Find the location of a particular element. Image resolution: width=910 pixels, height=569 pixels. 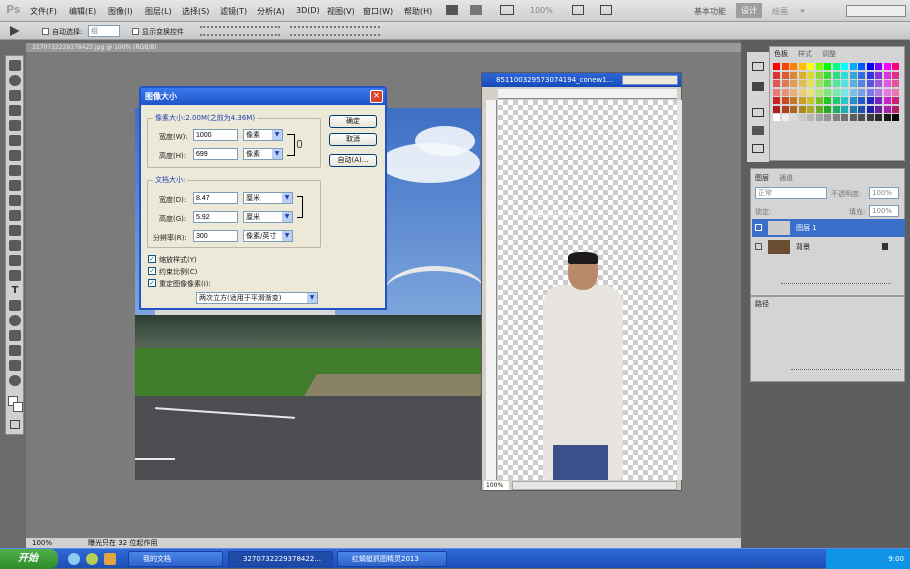

crop-tool-icon is located at coordinates (15, 125).